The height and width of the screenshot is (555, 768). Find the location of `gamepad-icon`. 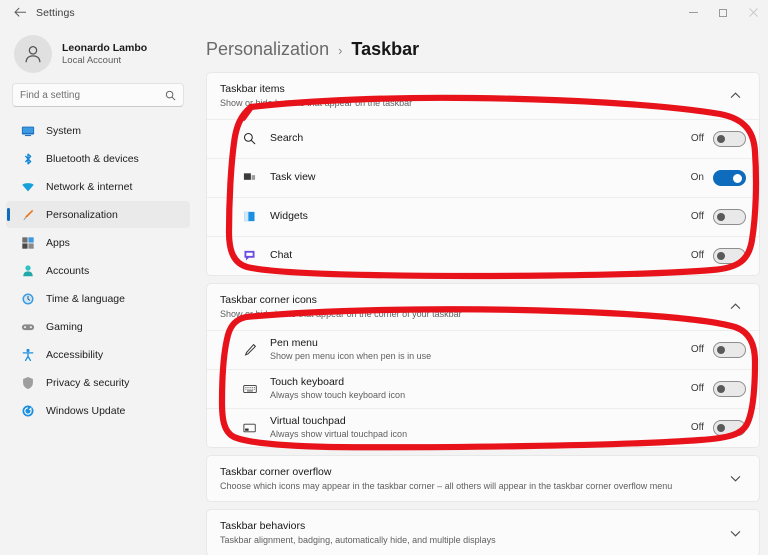

gamepad-icon is located at coordinates (27, 326).